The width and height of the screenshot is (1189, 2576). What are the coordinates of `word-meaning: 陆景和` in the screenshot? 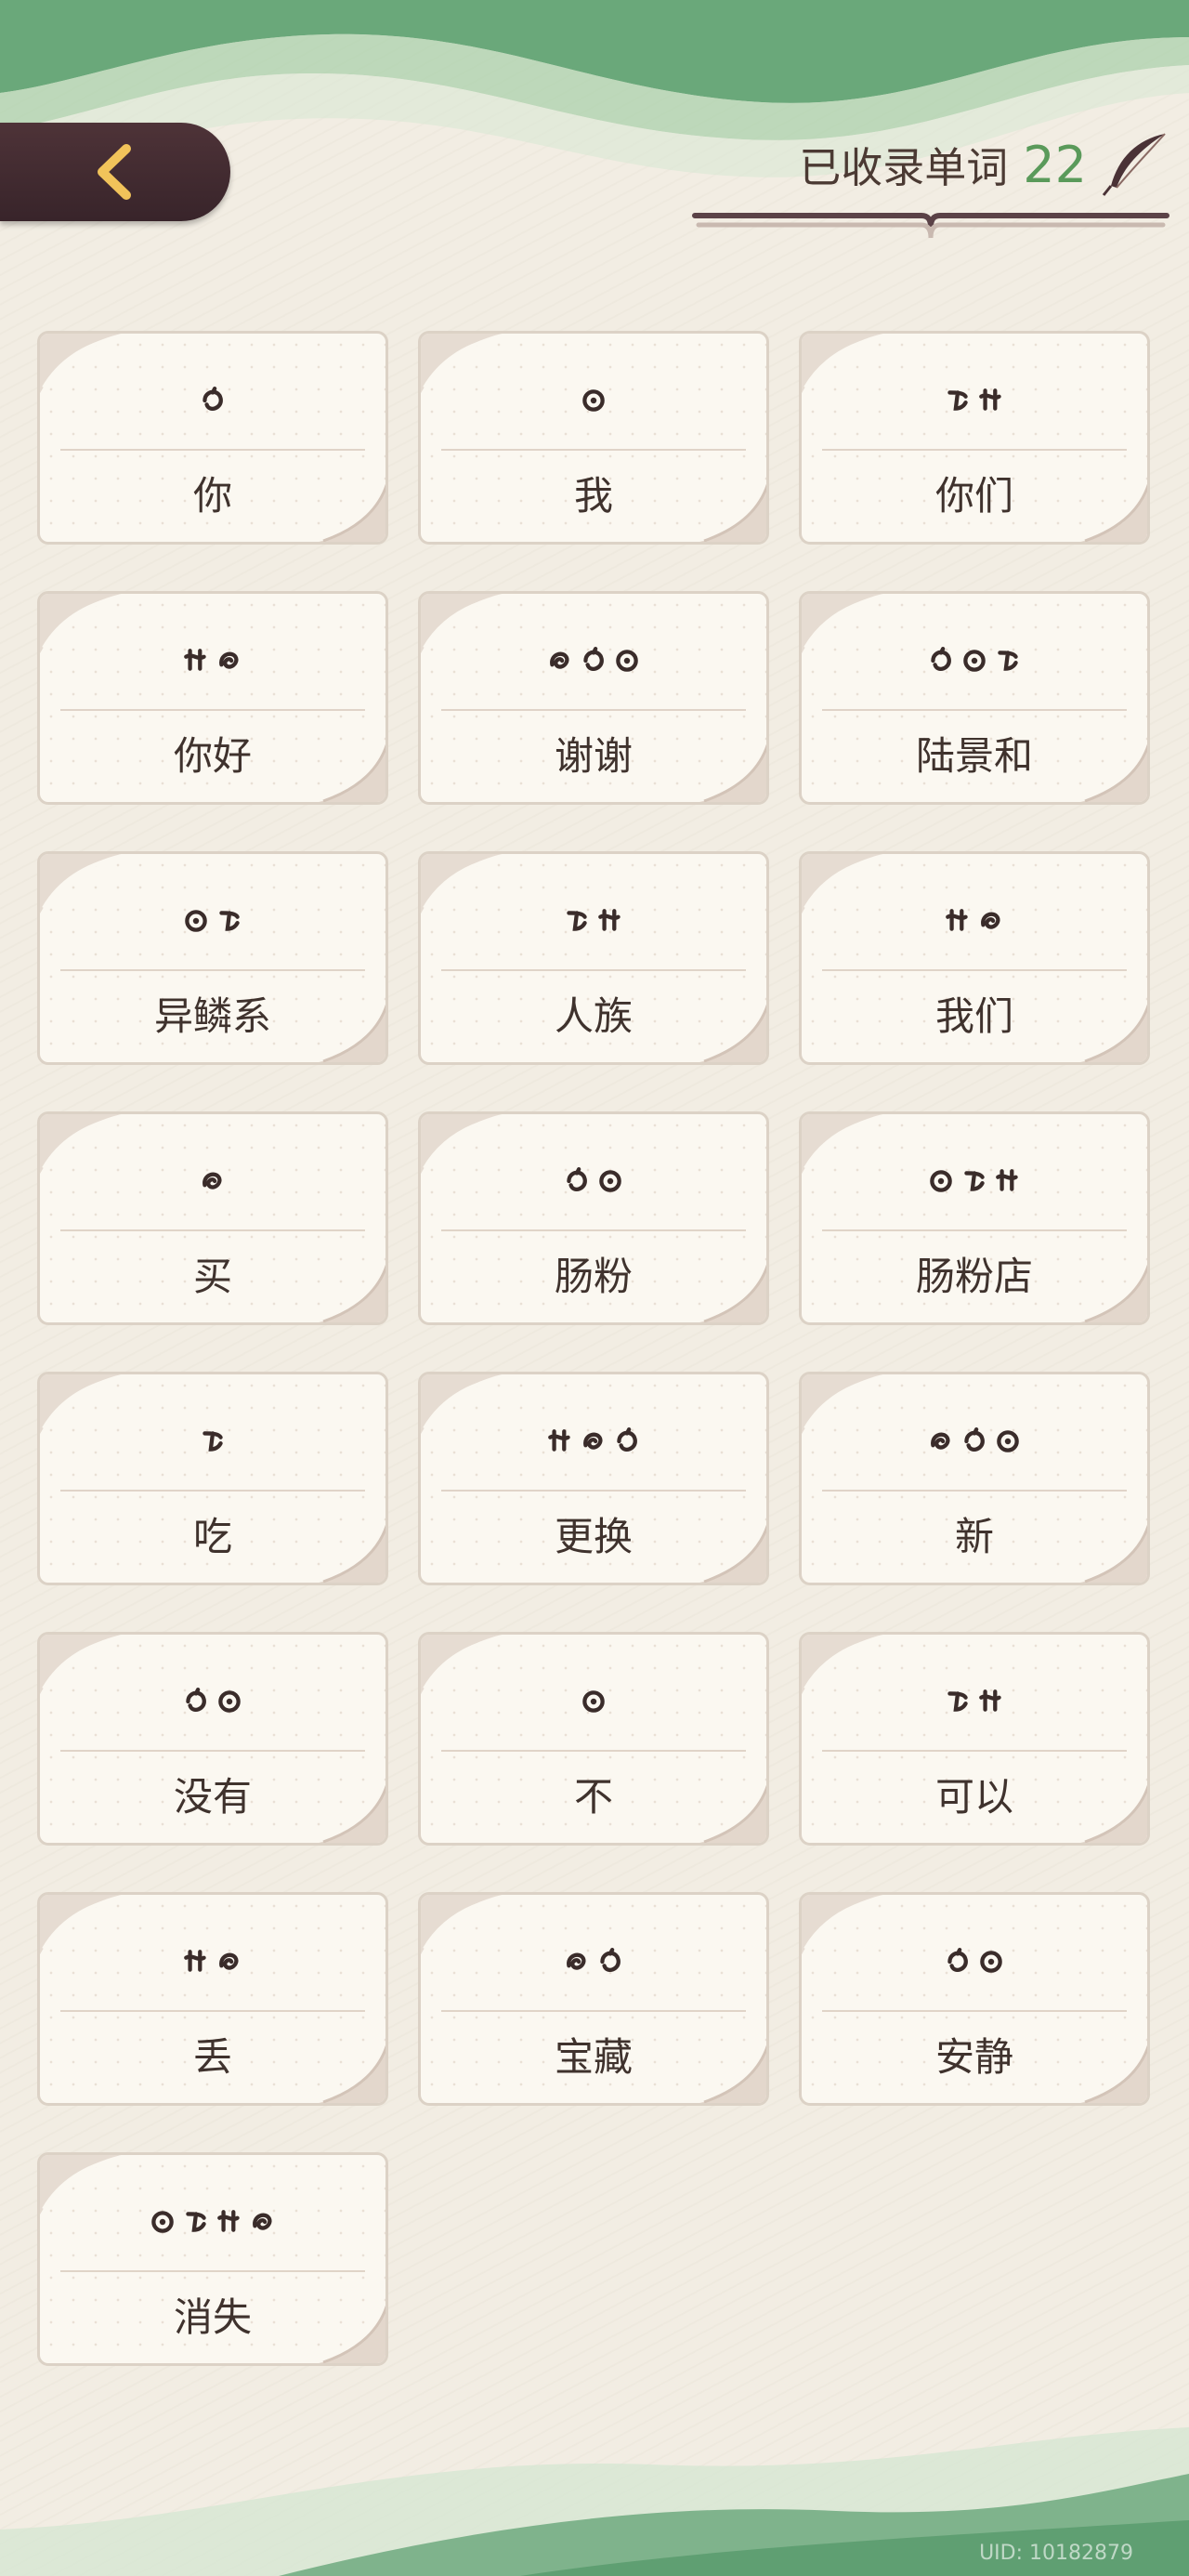 It's located at (974, 756).